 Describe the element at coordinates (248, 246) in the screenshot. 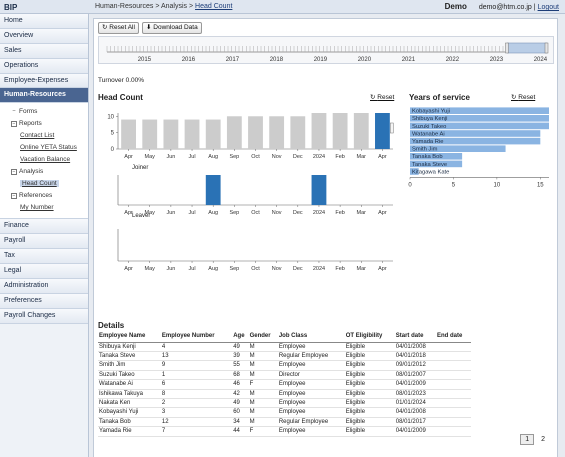

I see `leaver-chart: Apr May Jun Jul Aug Sep Oct Nov Dec 2024 Feb Mar Apr` at that location.